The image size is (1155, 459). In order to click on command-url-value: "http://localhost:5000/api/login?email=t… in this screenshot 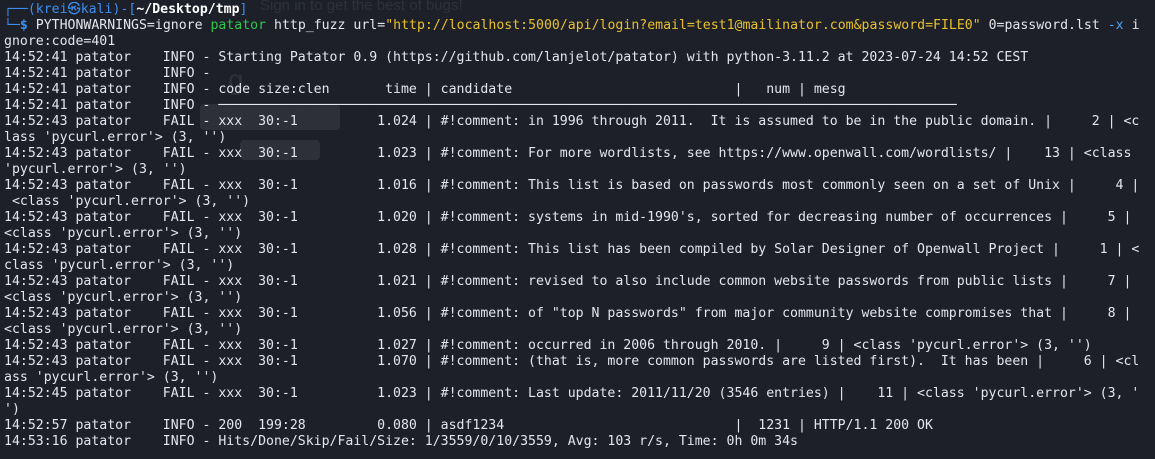, I will do `click(683, 25)`.